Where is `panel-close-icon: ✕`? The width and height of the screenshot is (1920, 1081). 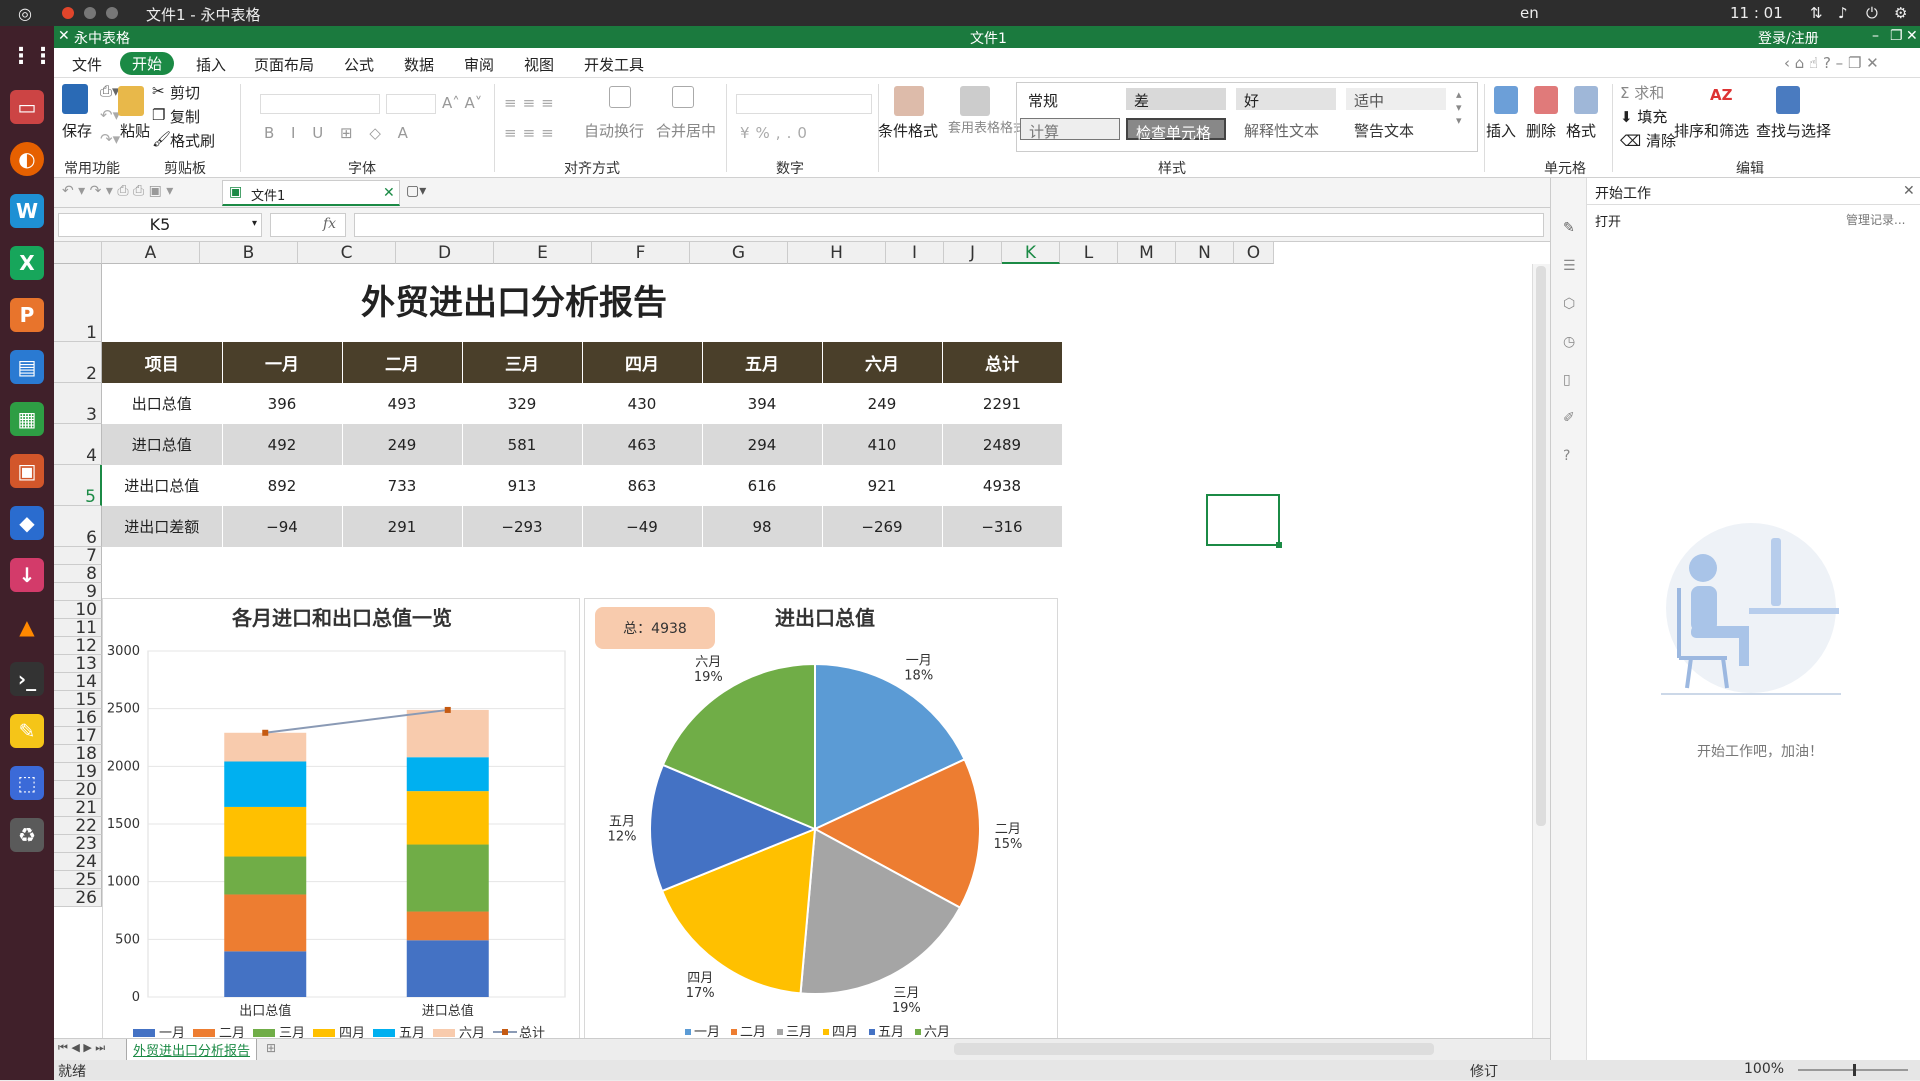
panel-close-icon: ✕ is located at coordinates (1909, 191).